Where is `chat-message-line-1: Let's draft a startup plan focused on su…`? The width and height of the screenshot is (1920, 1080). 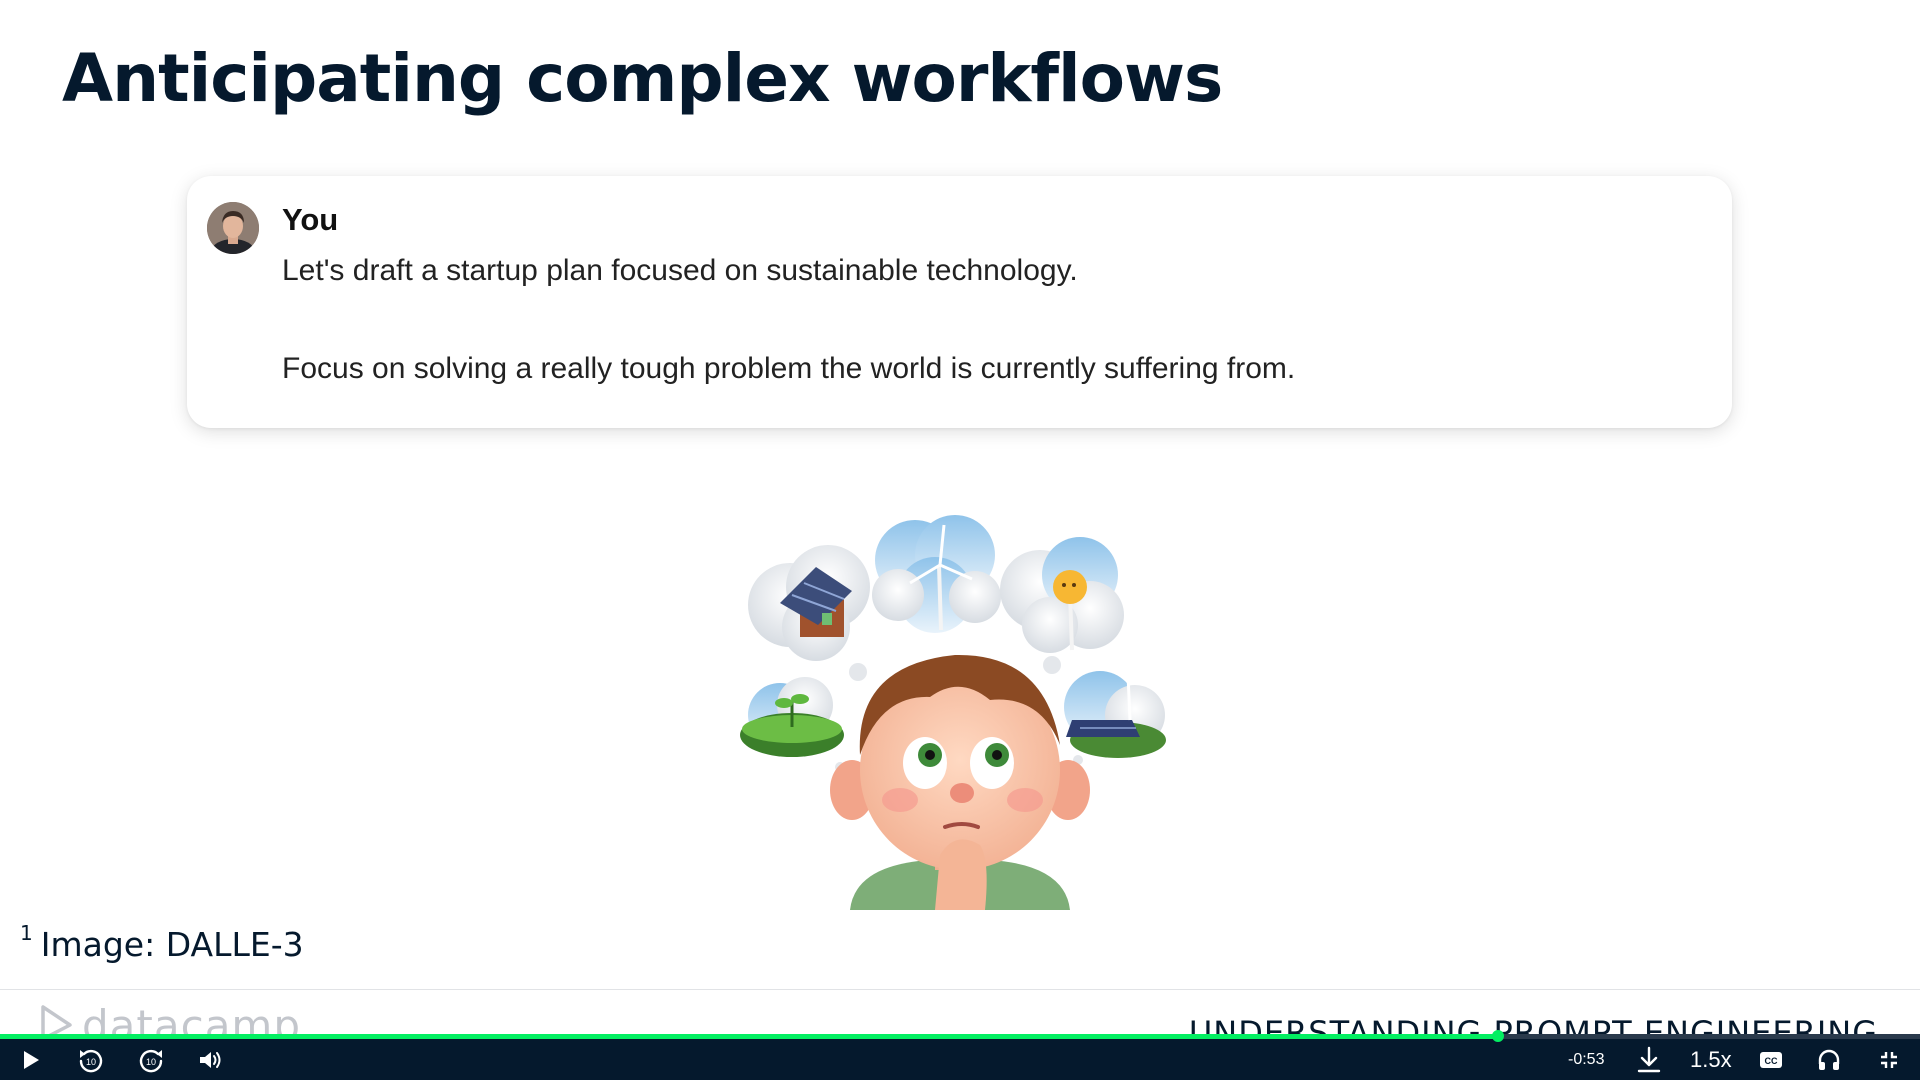 chat-message-line-1: Let's draft a startup plan focused on su… is located at coordinates (680, 270).